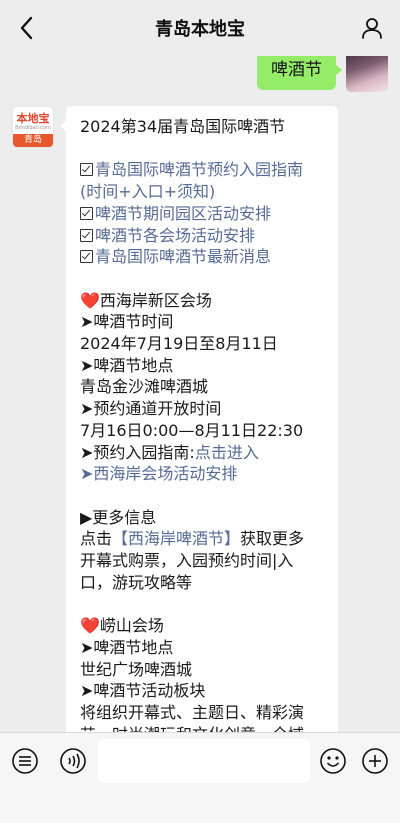 The width and height of the screenshot is (400, 823). I want to click on west-time-value: 2024年7月19日至8月11日, so click(179, 343).